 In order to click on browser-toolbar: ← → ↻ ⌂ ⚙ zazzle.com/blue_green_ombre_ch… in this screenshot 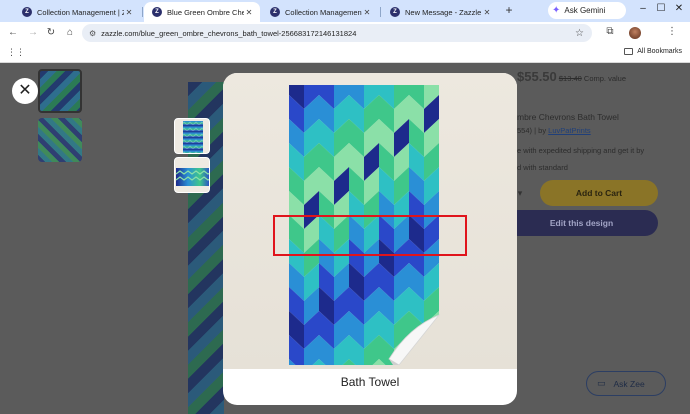, I will do `click(345, 33)`.